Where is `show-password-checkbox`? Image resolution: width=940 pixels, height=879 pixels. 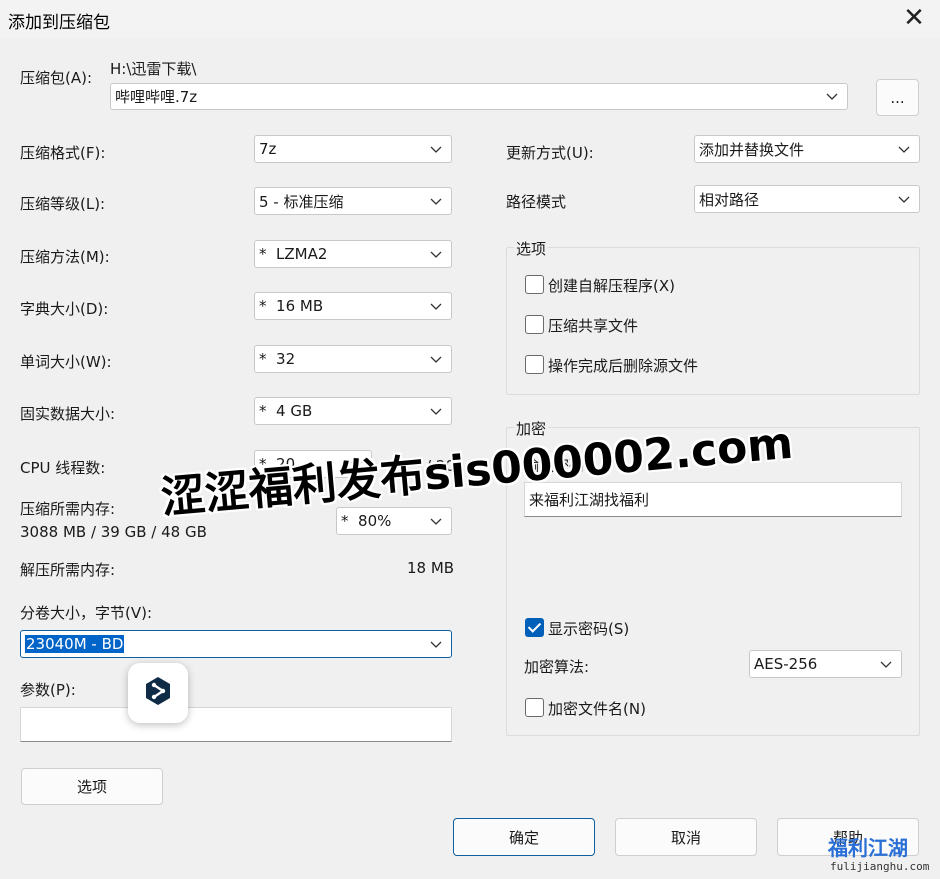 show-password-checkbox is located at coordinates (534, 627).